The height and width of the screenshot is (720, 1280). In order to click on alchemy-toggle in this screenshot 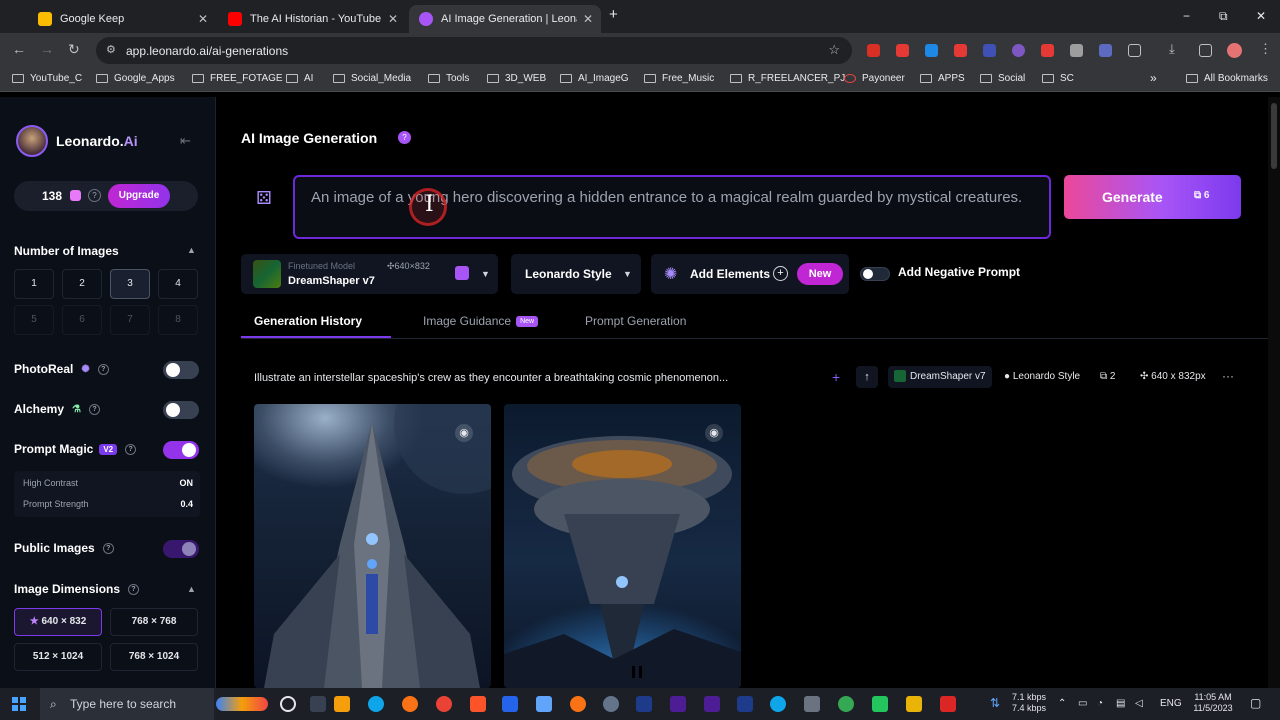, I will do `click(181, 410)`.